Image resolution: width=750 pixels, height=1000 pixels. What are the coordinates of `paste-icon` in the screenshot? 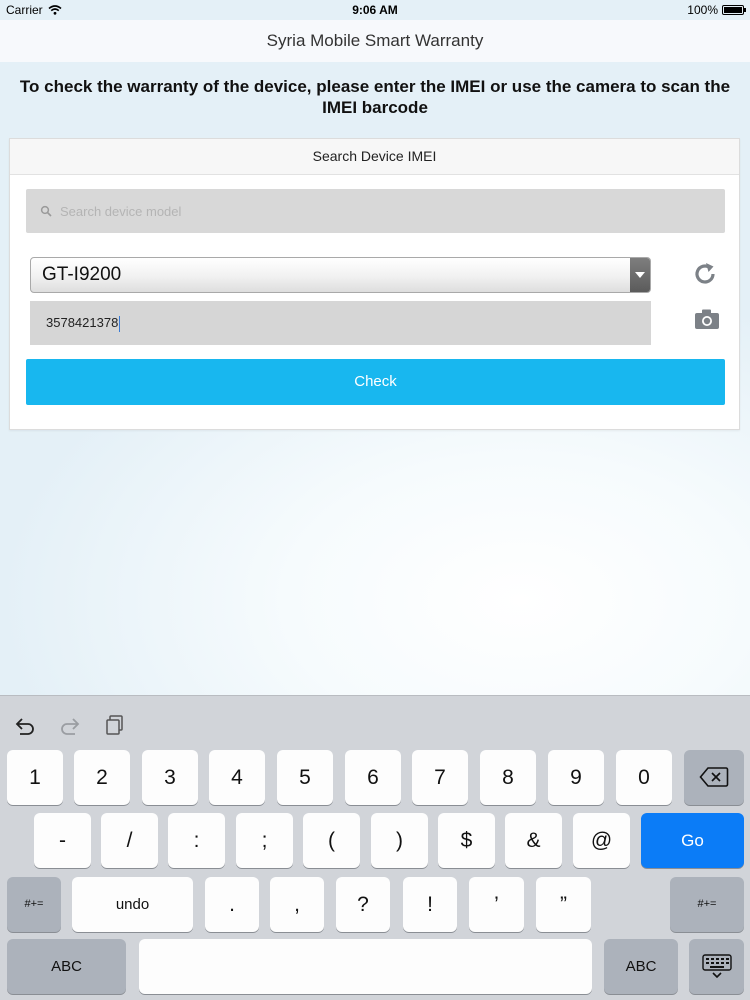 It's located at (115, 725).